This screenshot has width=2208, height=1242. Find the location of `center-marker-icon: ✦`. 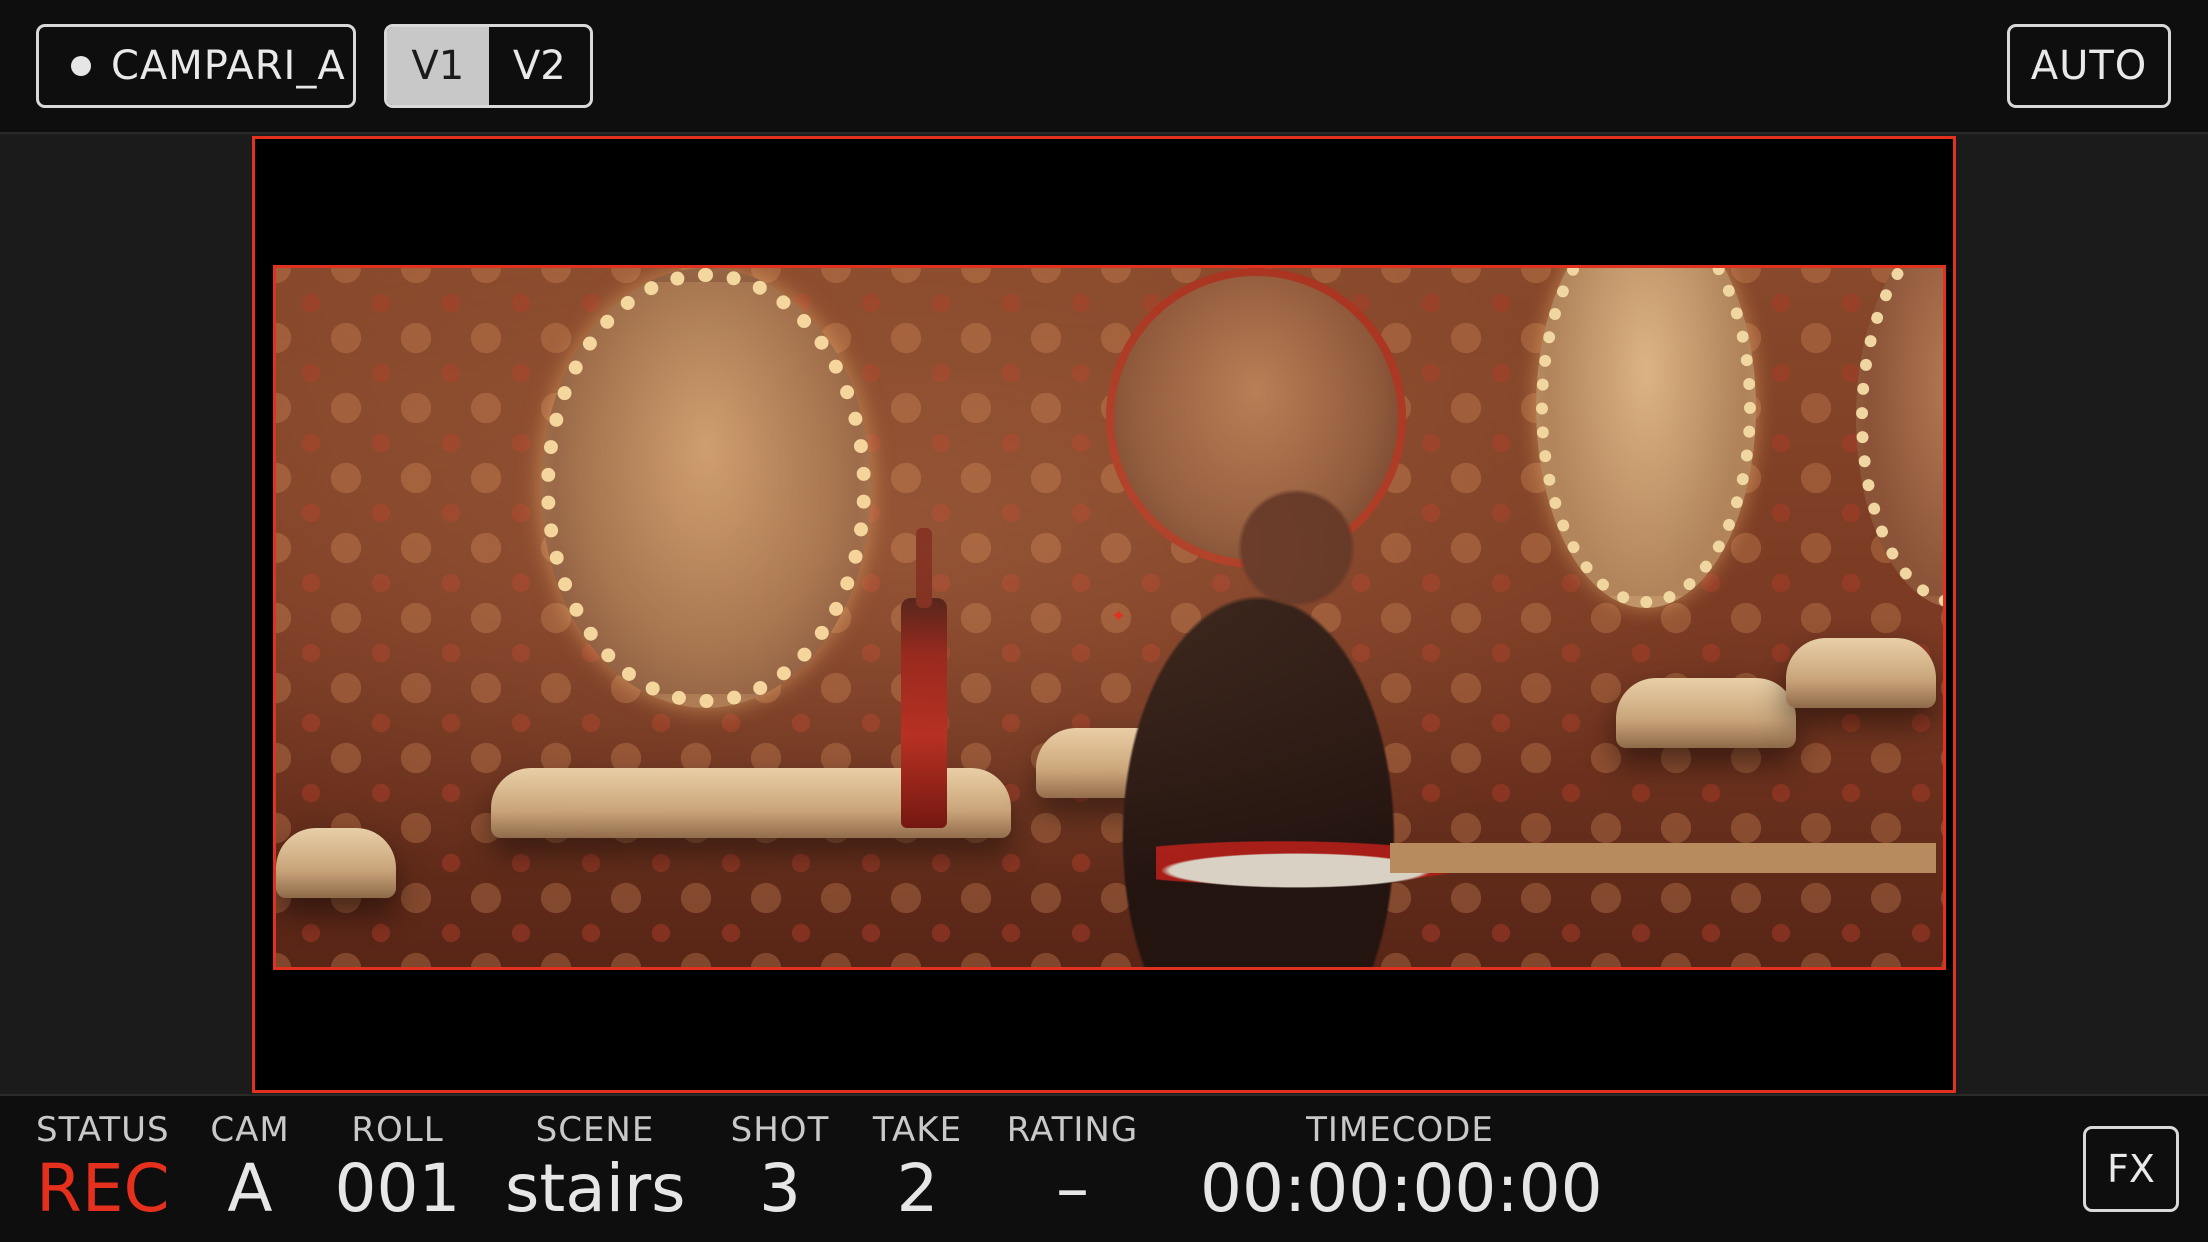

center-marker-icon: ✦ is located at coordinates (1119, 616).